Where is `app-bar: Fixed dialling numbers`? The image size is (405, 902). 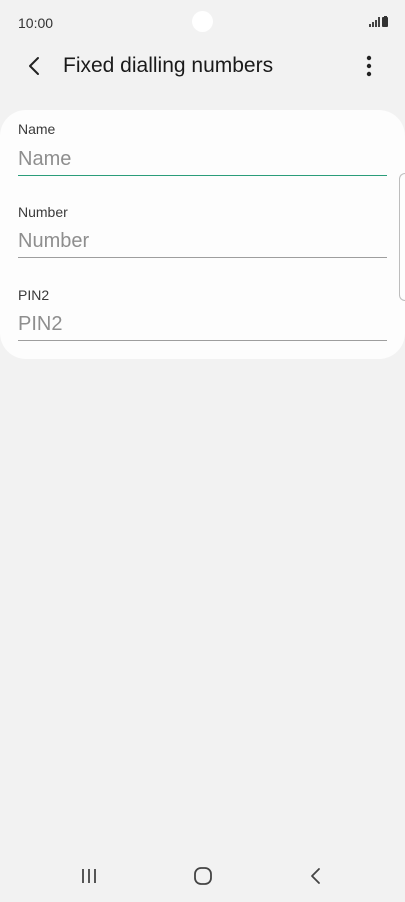 app-bar: Fixed dialling numbers is located at coordinates (202, 66).